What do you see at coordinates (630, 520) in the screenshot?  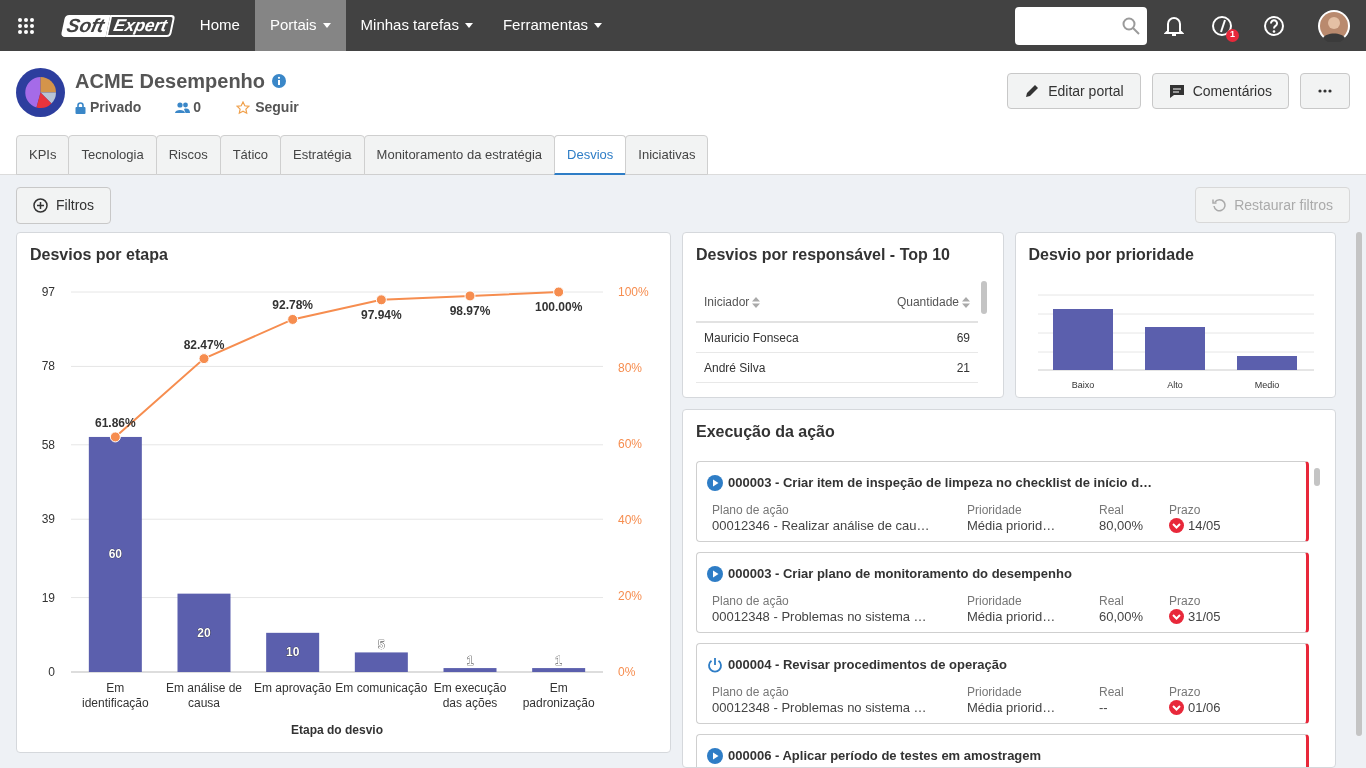 I see `axis-tick-label: 40%` at bounding box center [630, 520].